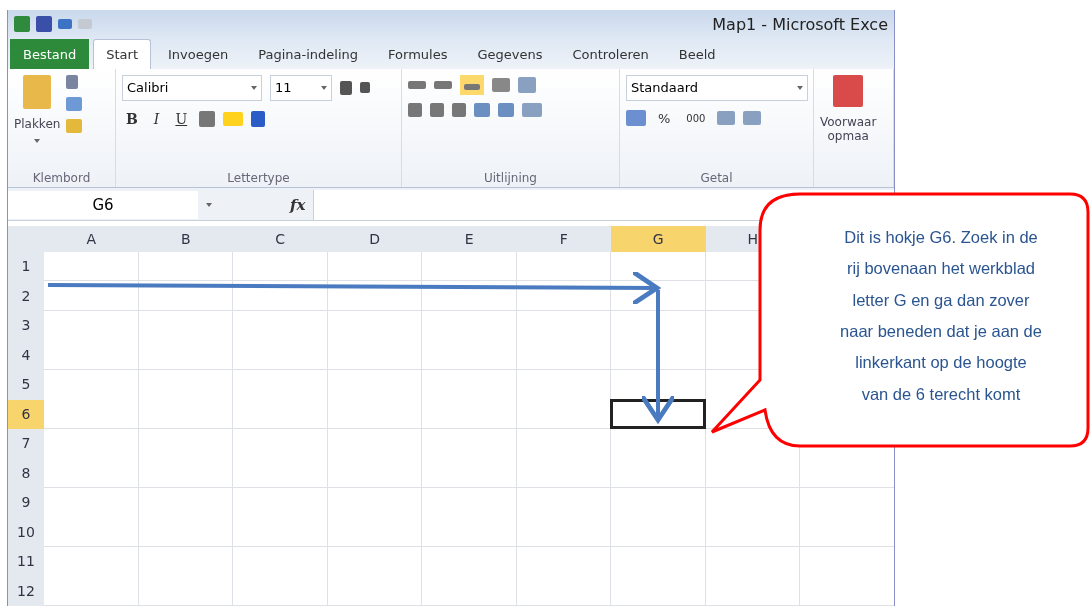  Describe the element at coordinates (717, 87) in the screenshot. I see `number-format-field: Standaard` at that location.